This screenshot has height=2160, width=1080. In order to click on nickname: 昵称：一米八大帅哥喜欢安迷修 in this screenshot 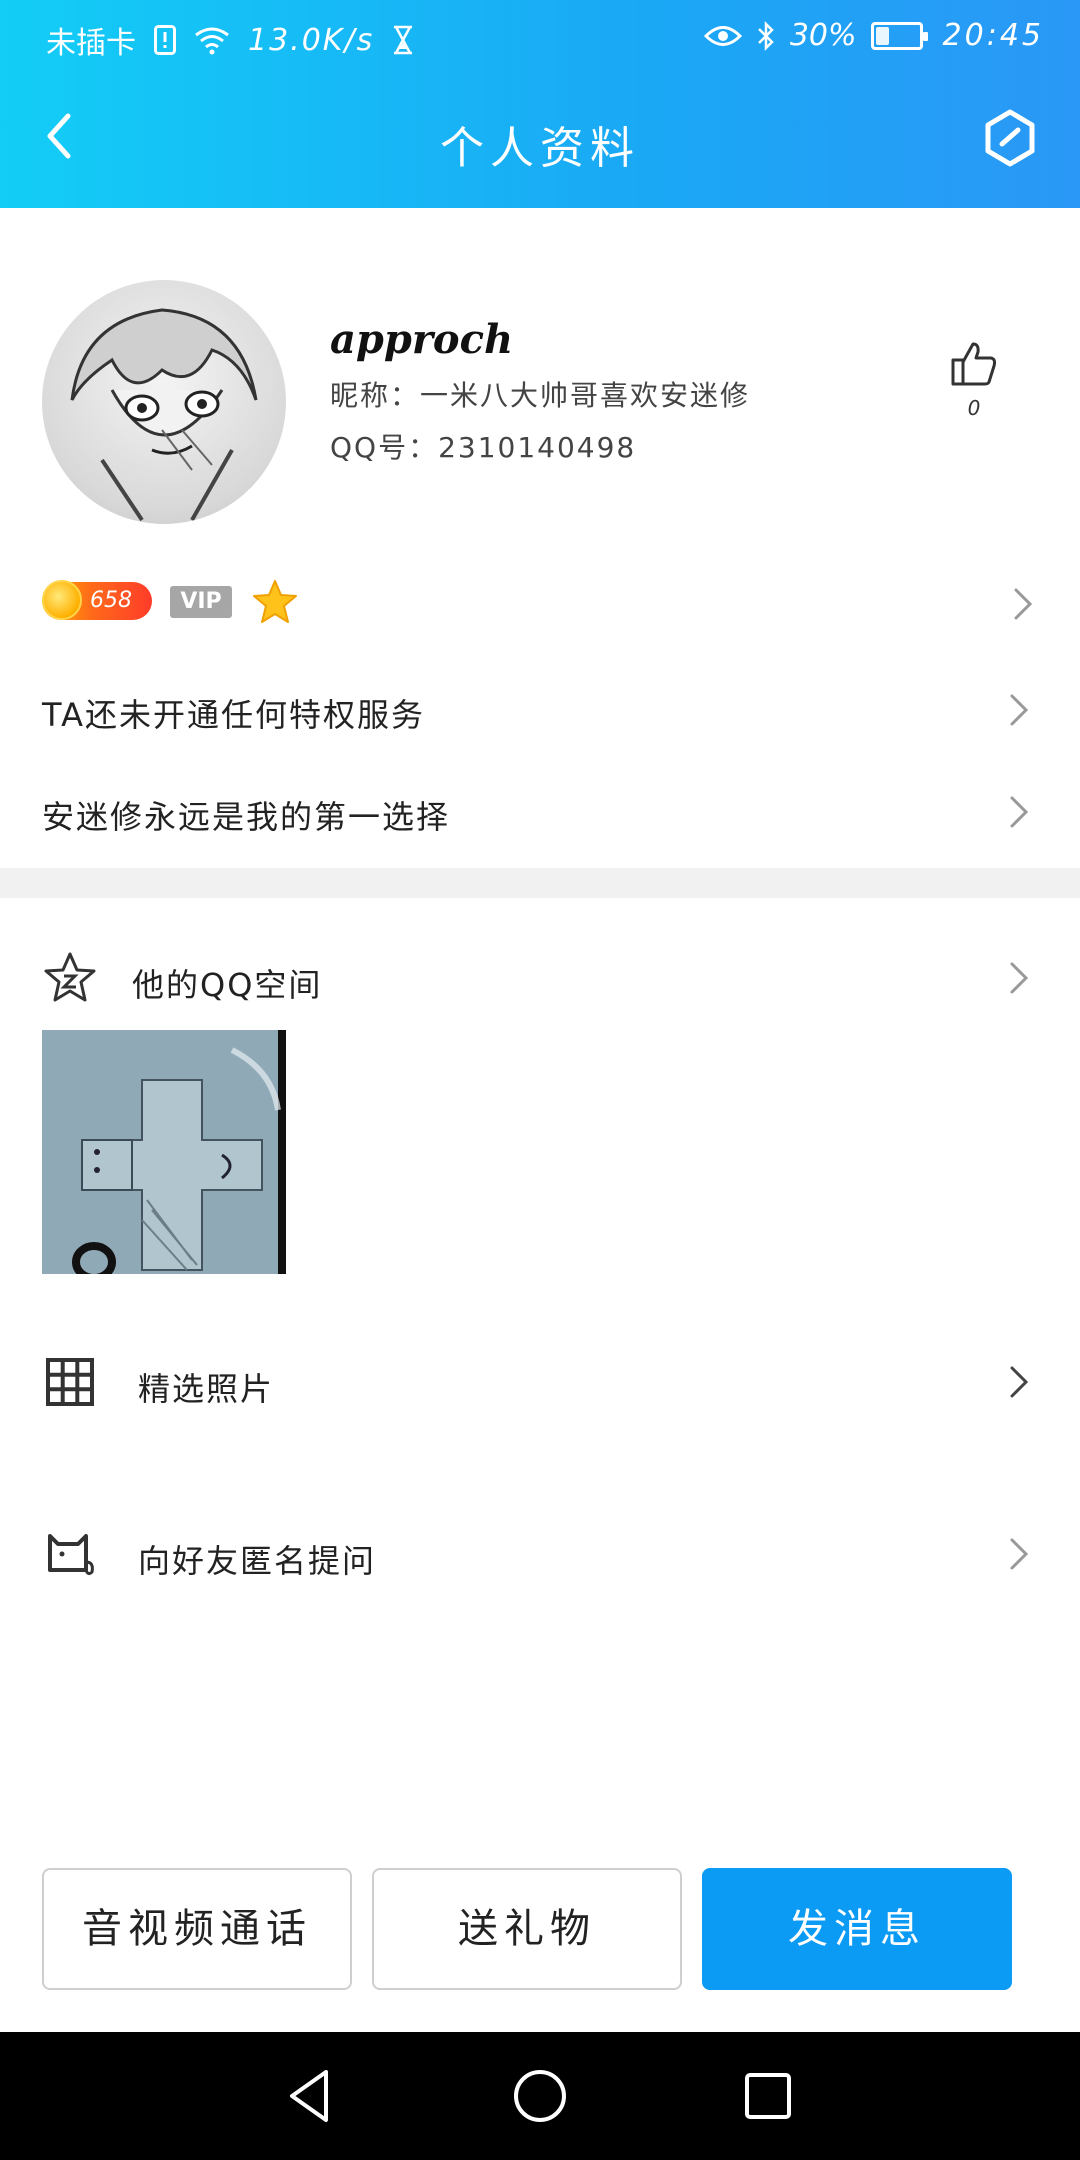, I will do `click(540, 395)`.